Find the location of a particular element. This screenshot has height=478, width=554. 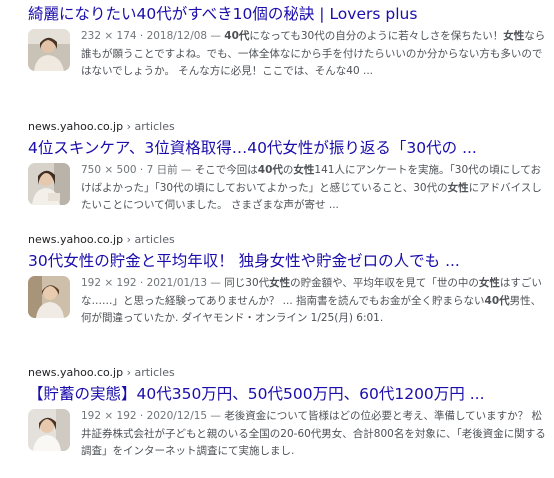

snippet-text: の is located at coordinates (288, 170).